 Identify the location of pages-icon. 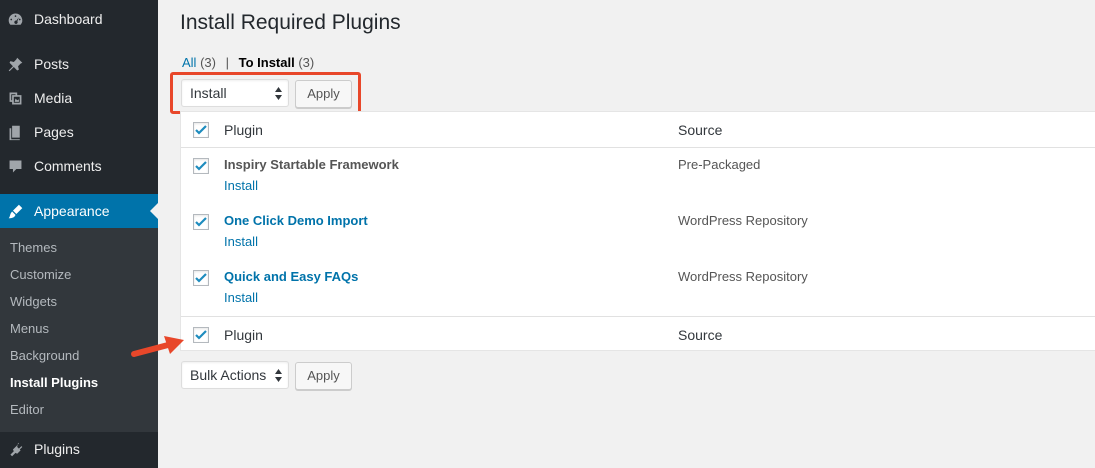
(15, 132).